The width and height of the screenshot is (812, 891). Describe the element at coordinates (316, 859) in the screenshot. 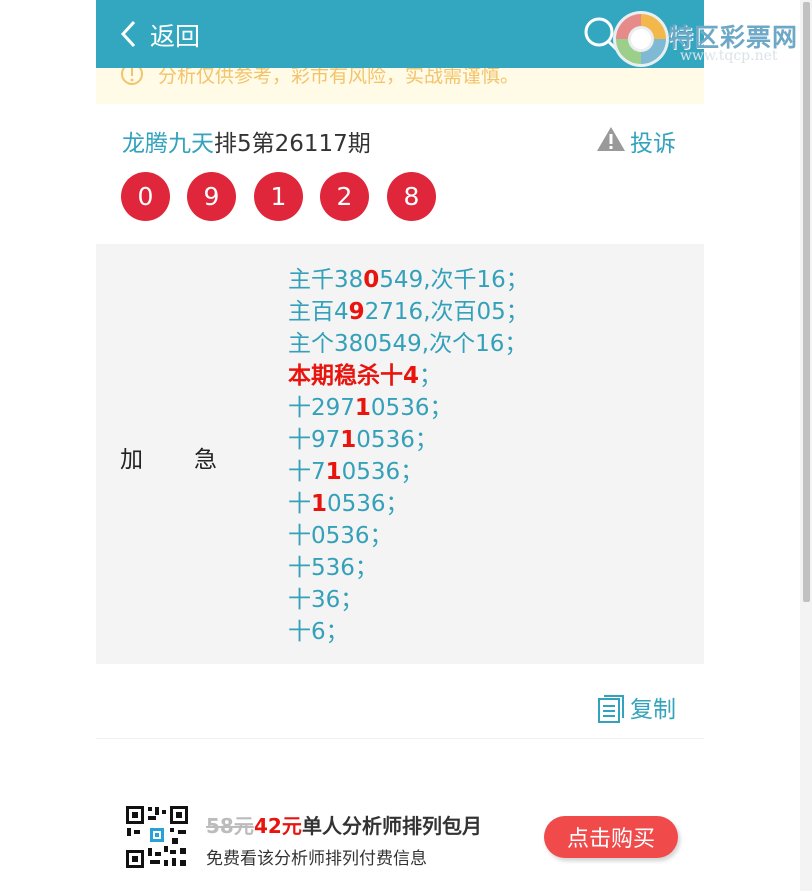

I see `promo-subtitle: 免费看该分析师排列付费信息` at that location.